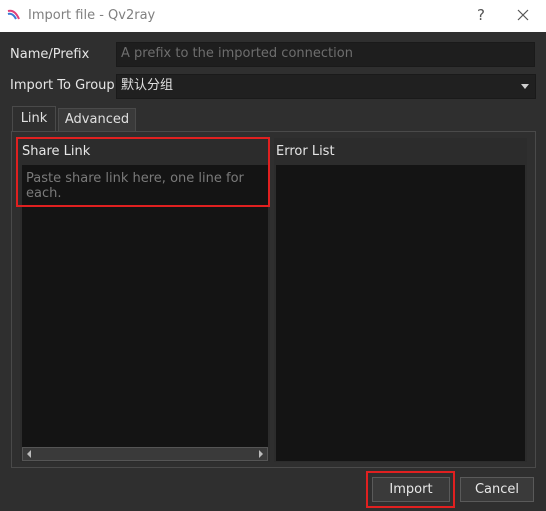 The width and height of the screenshot is (546, 511). Describe the element at coordinates (29, 454) in the screenshot. I see `scroll-left-icon` at that location.